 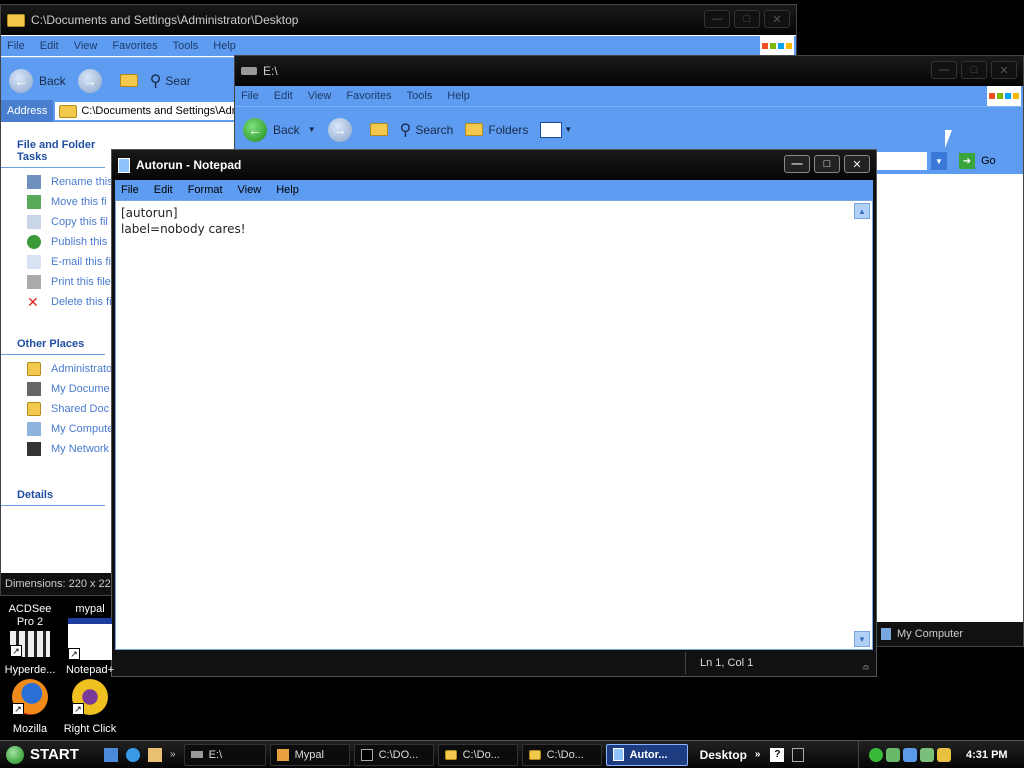 I want to click on menu-bar: File Edit Format View Help, so click(x=494, y=190).